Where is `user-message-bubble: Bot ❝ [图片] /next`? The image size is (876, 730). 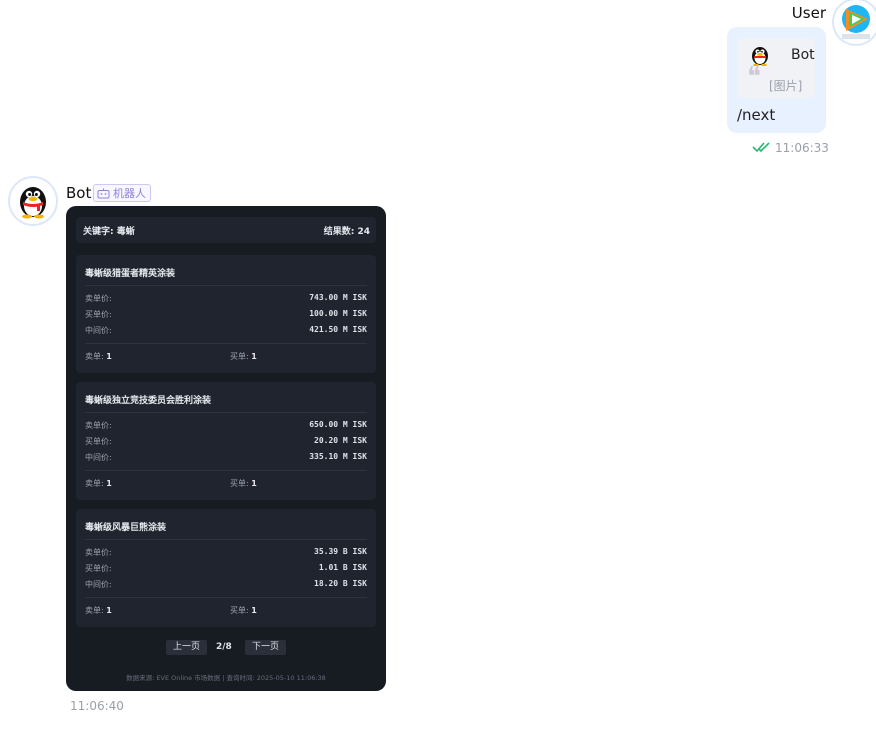
user-message-bubble: Bot ❝ [图片] /next is located at coordinates (776, 80).